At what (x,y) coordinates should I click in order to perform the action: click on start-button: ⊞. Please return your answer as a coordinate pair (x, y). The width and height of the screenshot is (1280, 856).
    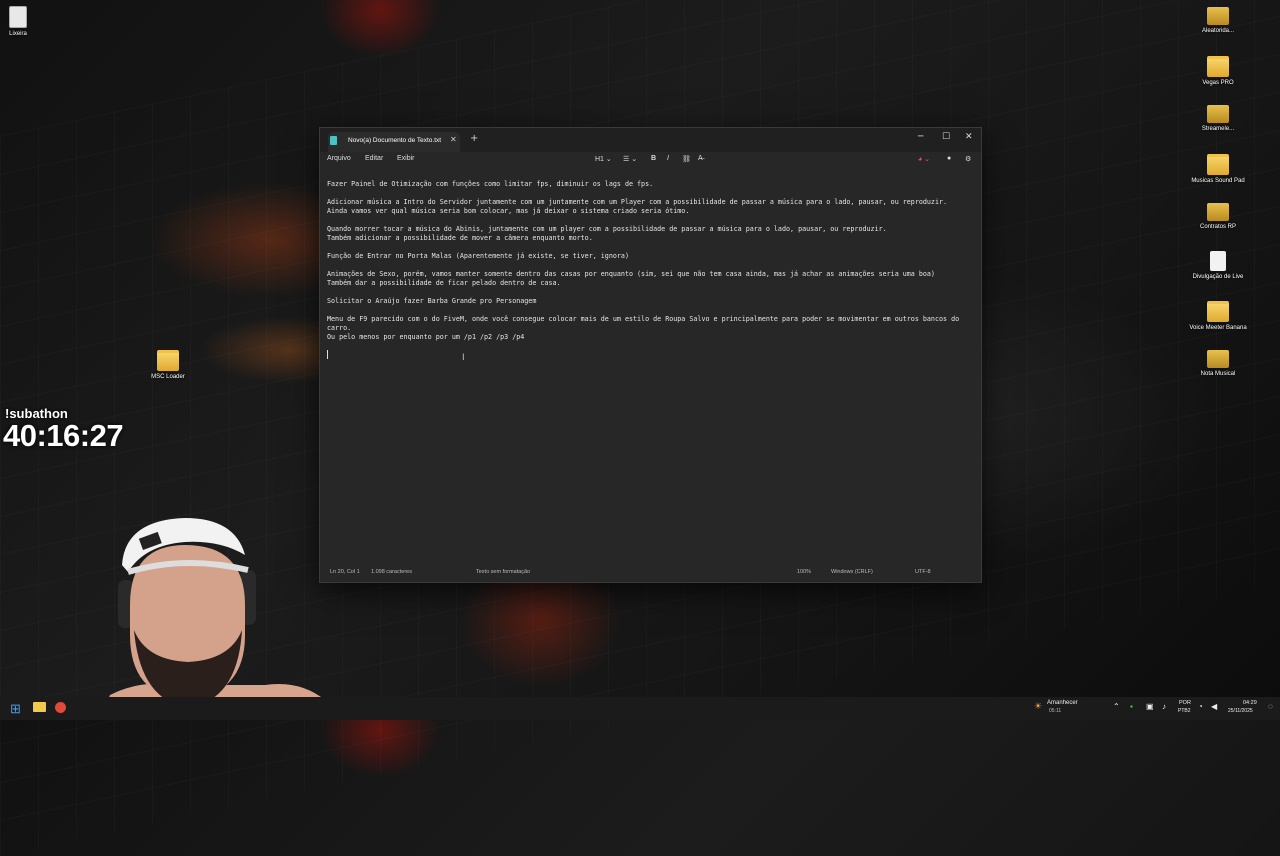
    Looking at the image, I should click on (15, 709).